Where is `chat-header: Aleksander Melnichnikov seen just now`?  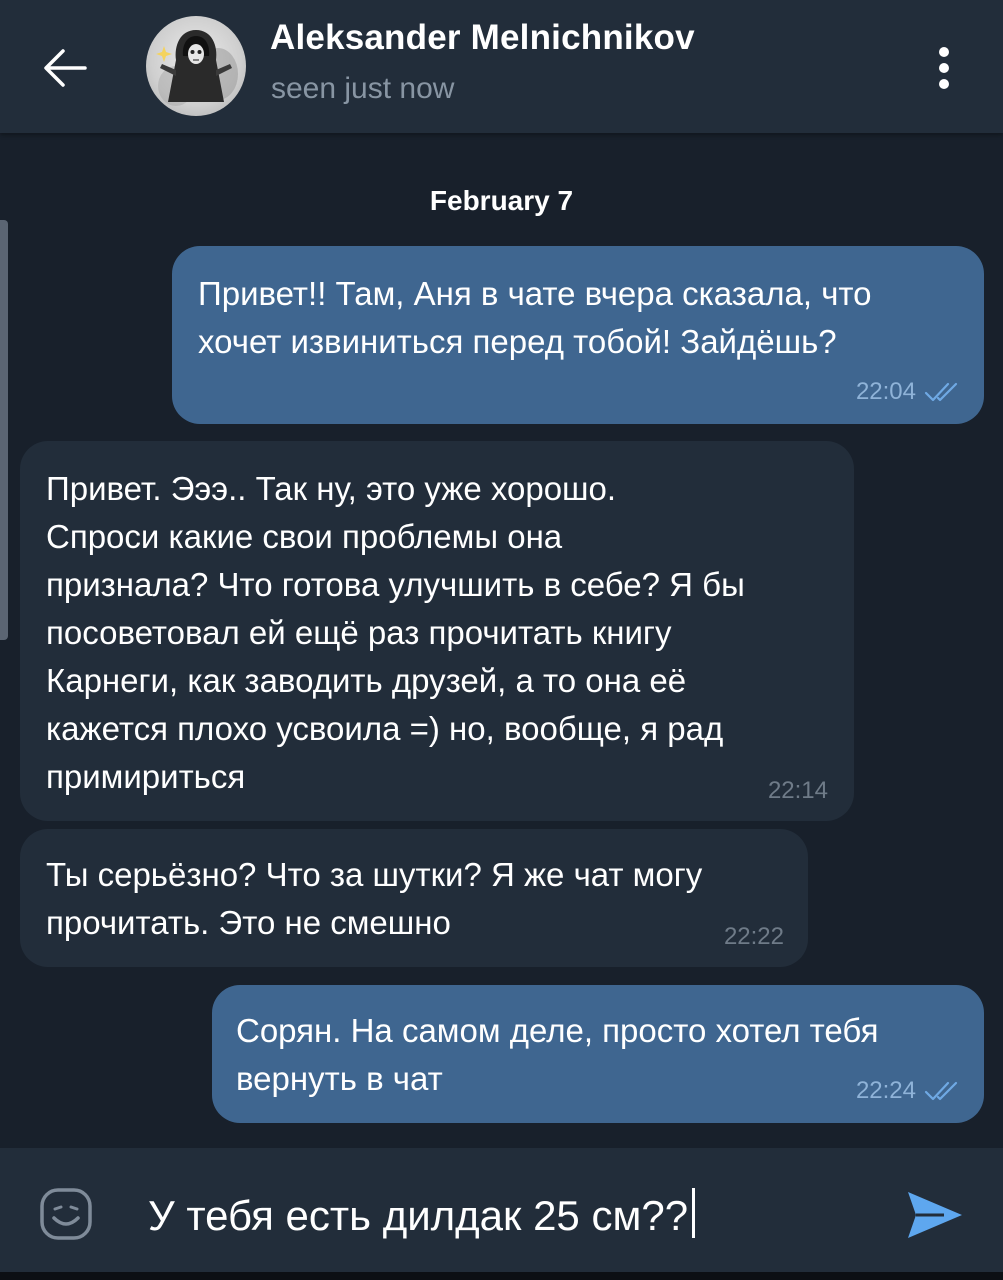 chat-header: Aleksander Melnichnikov seen just now is located at coordinates (501, 66).